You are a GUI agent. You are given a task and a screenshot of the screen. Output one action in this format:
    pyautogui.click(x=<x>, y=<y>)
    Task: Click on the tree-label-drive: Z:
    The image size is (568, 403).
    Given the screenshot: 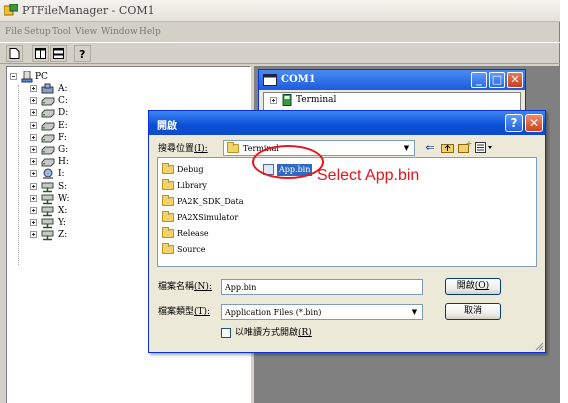 What is the action you would take?
    pyautogui.click(x=63, y=235)
    